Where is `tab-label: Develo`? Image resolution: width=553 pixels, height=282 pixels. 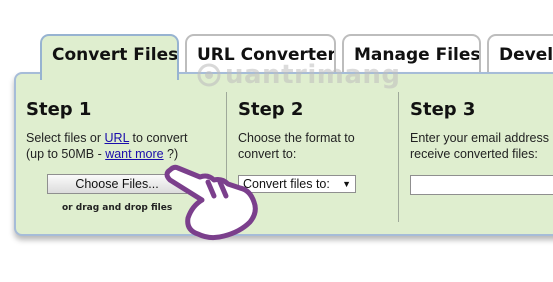
tab-label: Develo is located at coordinates (526, 55).